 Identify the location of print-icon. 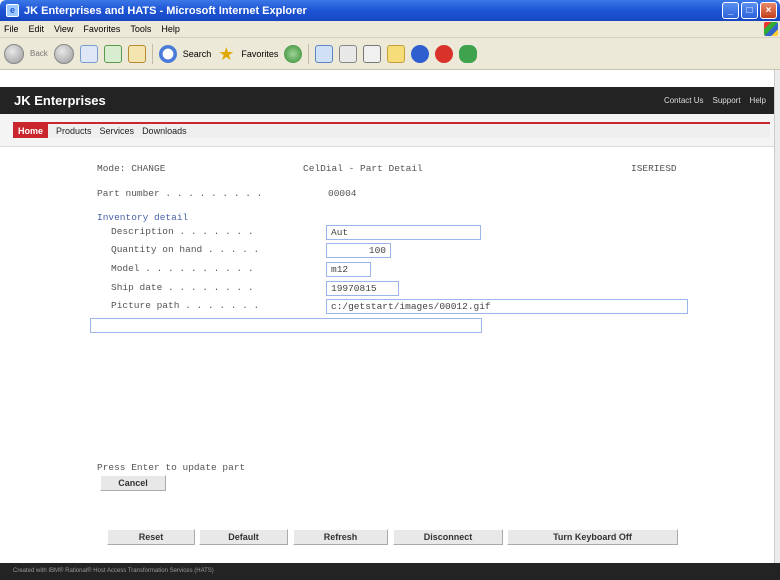
(348, 53).